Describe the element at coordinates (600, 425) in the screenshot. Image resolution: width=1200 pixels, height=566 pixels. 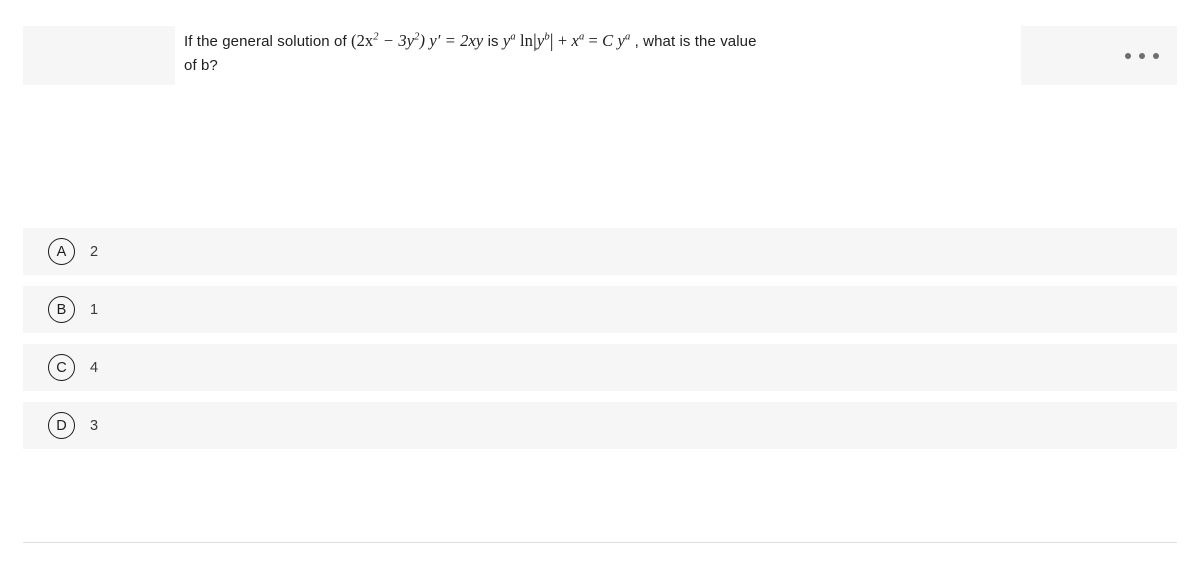
I see `option-row-d: D 3` at that location.